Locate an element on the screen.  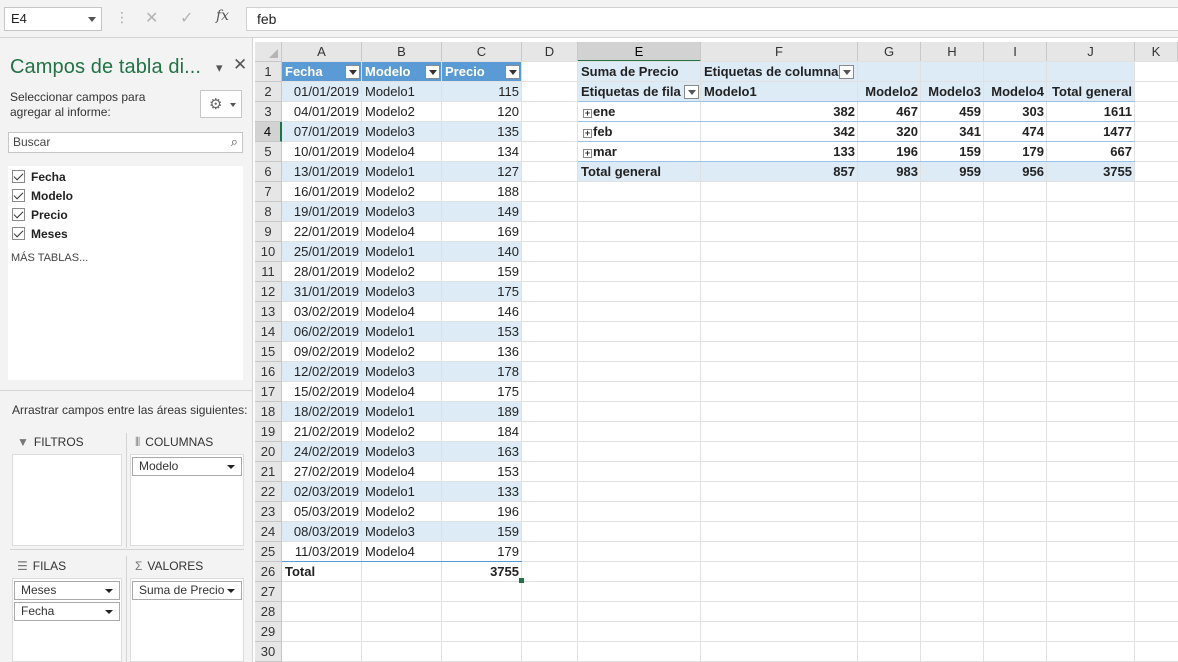
row-header-30: 30 is located at coordinates (268, 652).